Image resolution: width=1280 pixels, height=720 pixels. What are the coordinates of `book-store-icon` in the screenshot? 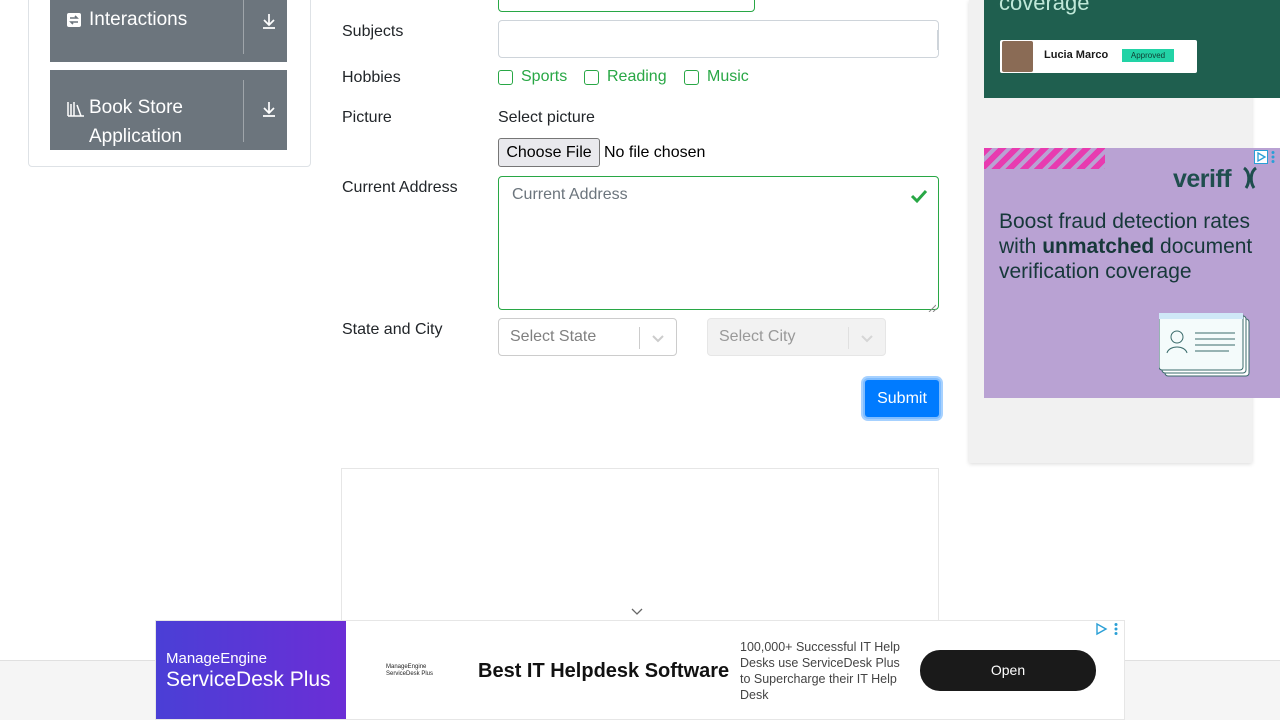 It's located at (76, 111).